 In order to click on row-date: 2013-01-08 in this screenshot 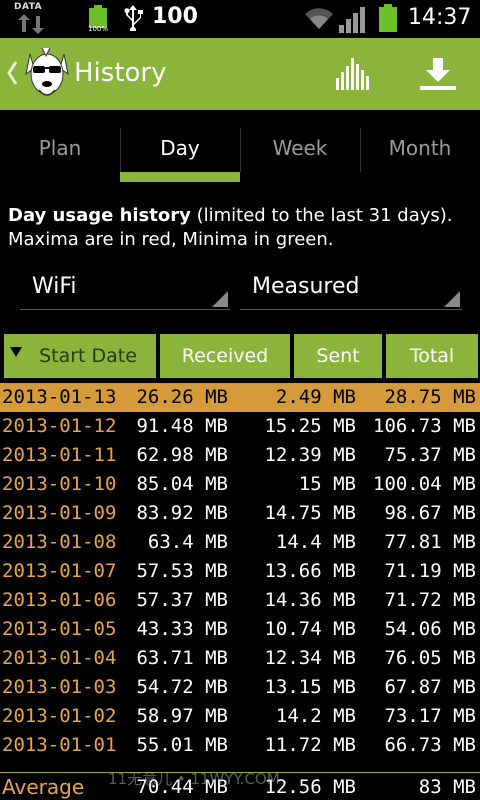, I will do `click(59, 542)`.